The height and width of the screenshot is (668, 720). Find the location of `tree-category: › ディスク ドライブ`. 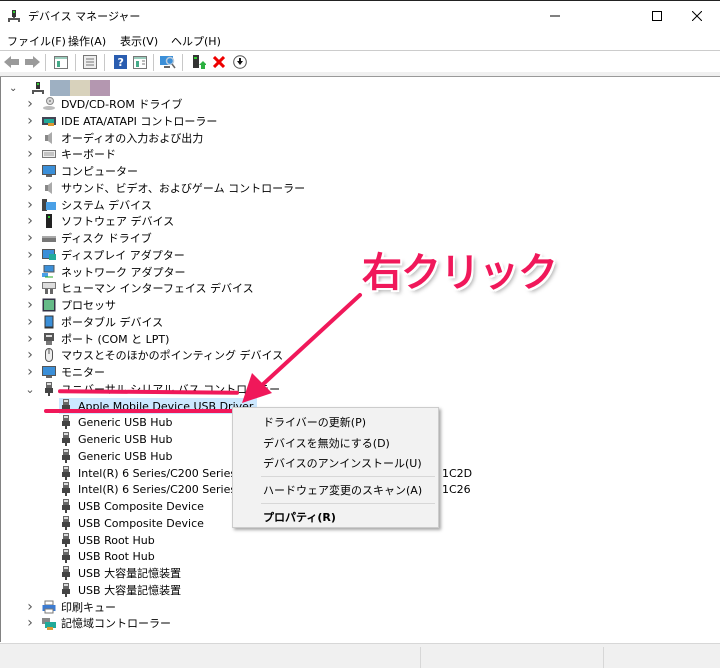

tree-category: › ディスク ドライブ is located at coordinates (88, 238).